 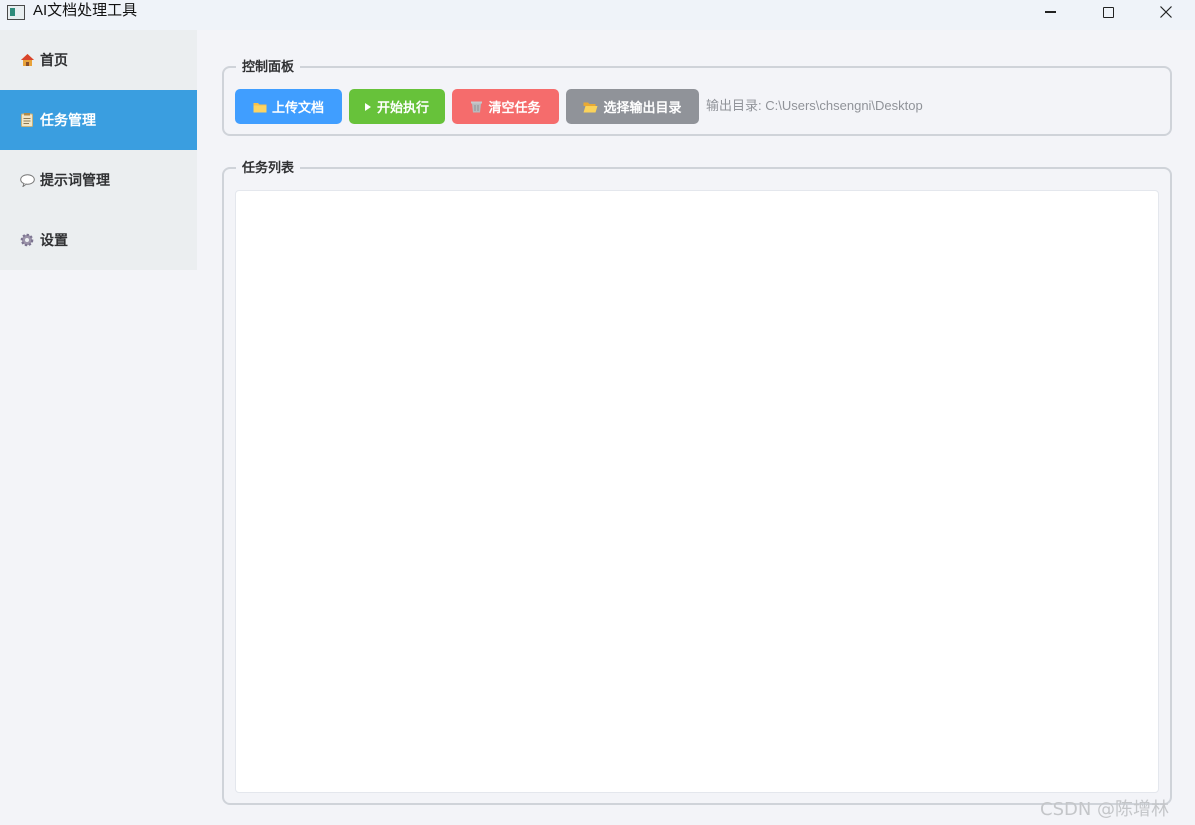 I want to click on close-button, so click(x=1166, y=12).